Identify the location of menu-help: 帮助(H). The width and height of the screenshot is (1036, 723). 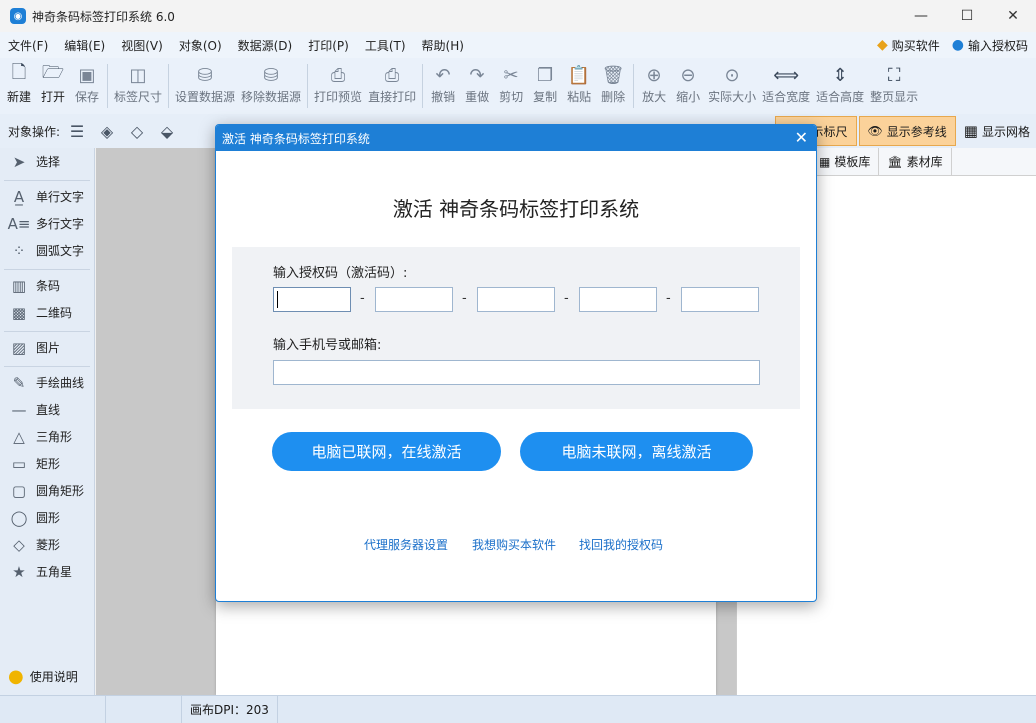
(443, 45).